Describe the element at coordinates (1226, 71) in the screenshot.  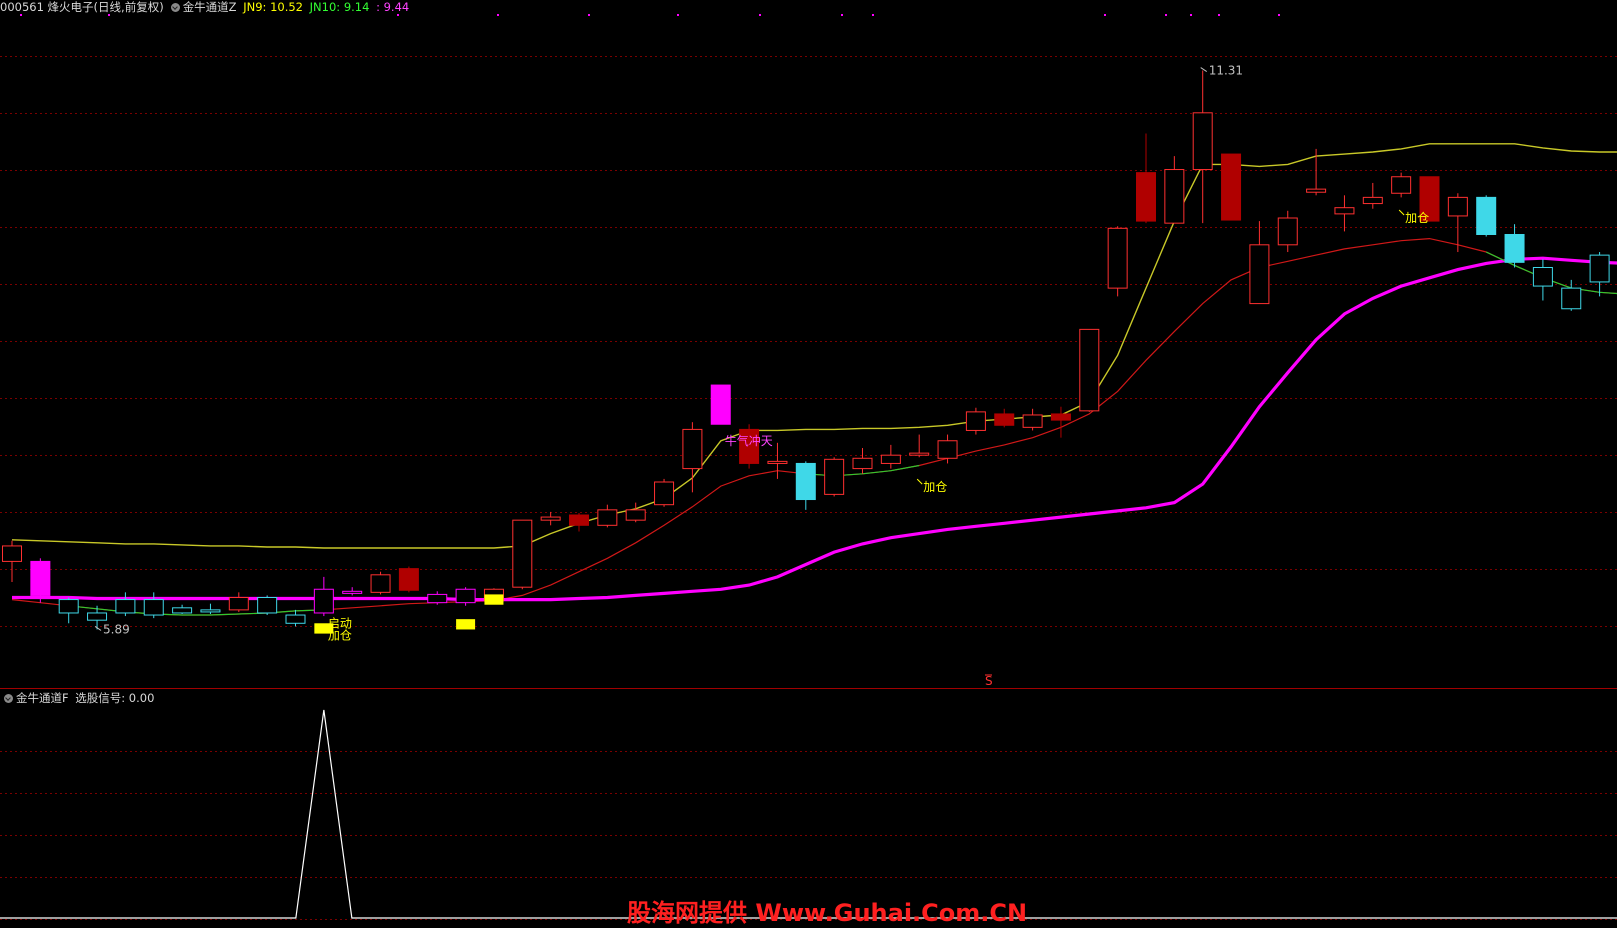
I see `annotation-label: 11.31` at that location.